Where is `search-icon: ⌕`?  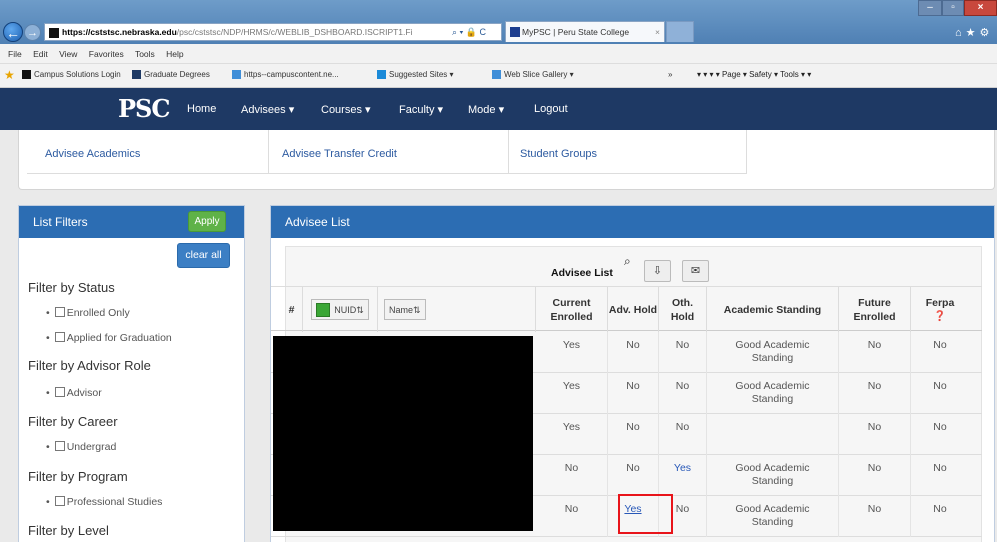 search-icon: ⌕ is located at coordinates (627, 261).